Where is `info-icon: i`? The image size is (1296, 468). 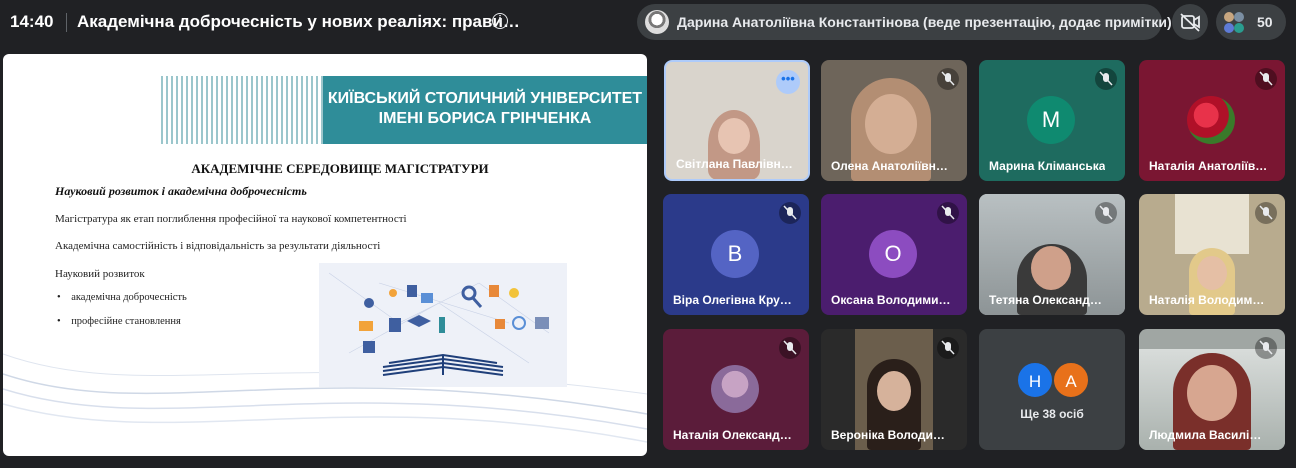
info-icon: i is located at coordinates (500, 21).